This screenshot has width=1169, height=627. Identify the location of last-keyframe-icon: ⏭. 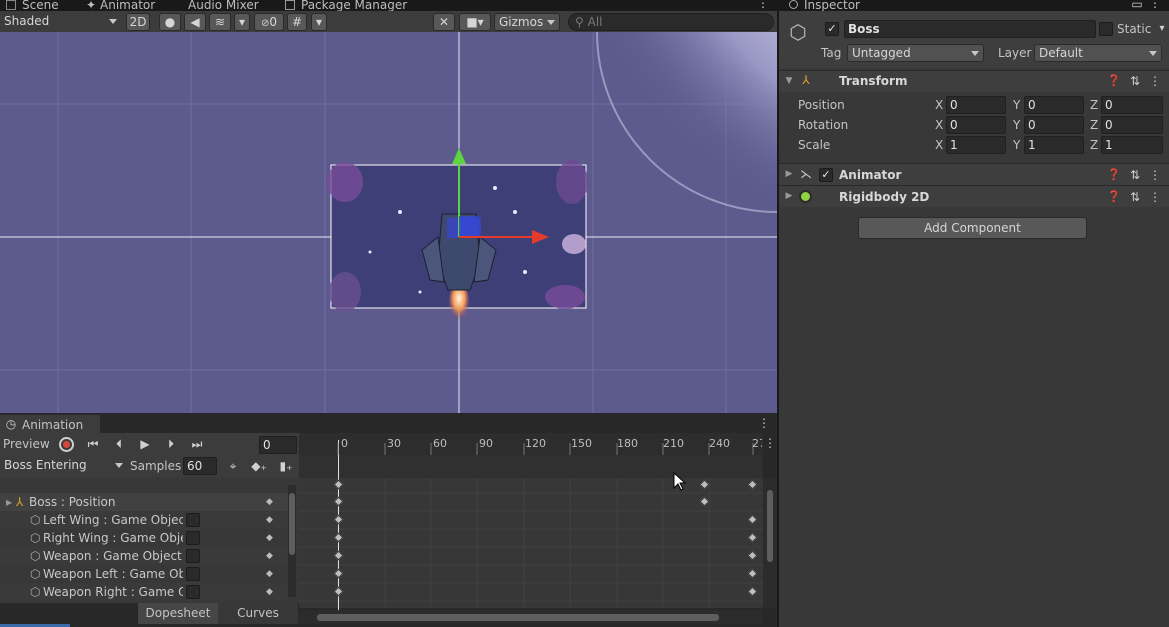
(197, 444).